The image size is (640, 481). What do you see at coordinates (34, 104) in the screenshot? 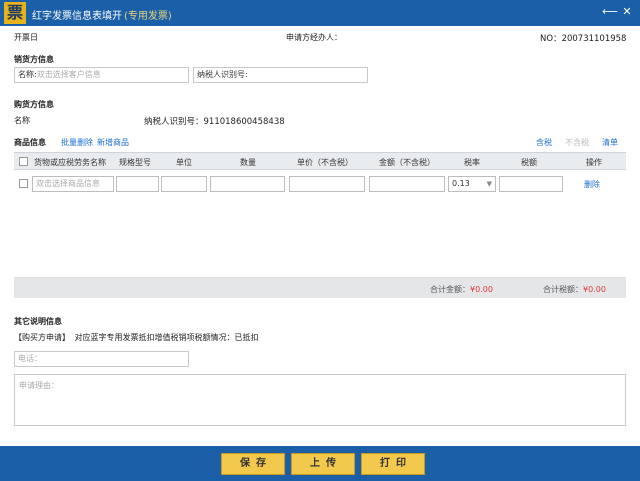
I see `buyer-section-title: 购货方信息` at bounding box center [34, 104].